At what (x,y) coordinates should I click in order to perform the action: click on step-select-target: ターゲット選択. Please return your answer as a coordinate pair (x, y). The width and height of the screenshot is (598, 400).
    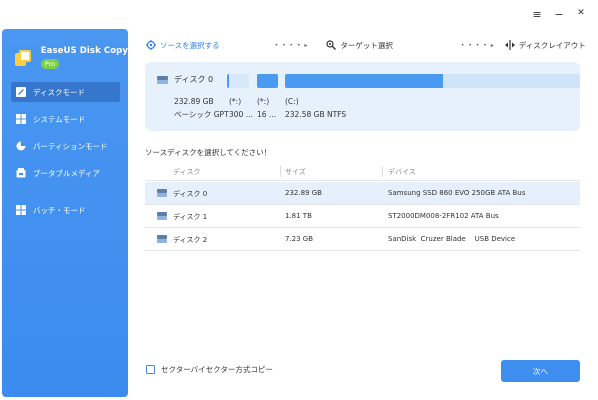
    Looking at the image, I should click on (359, 45).